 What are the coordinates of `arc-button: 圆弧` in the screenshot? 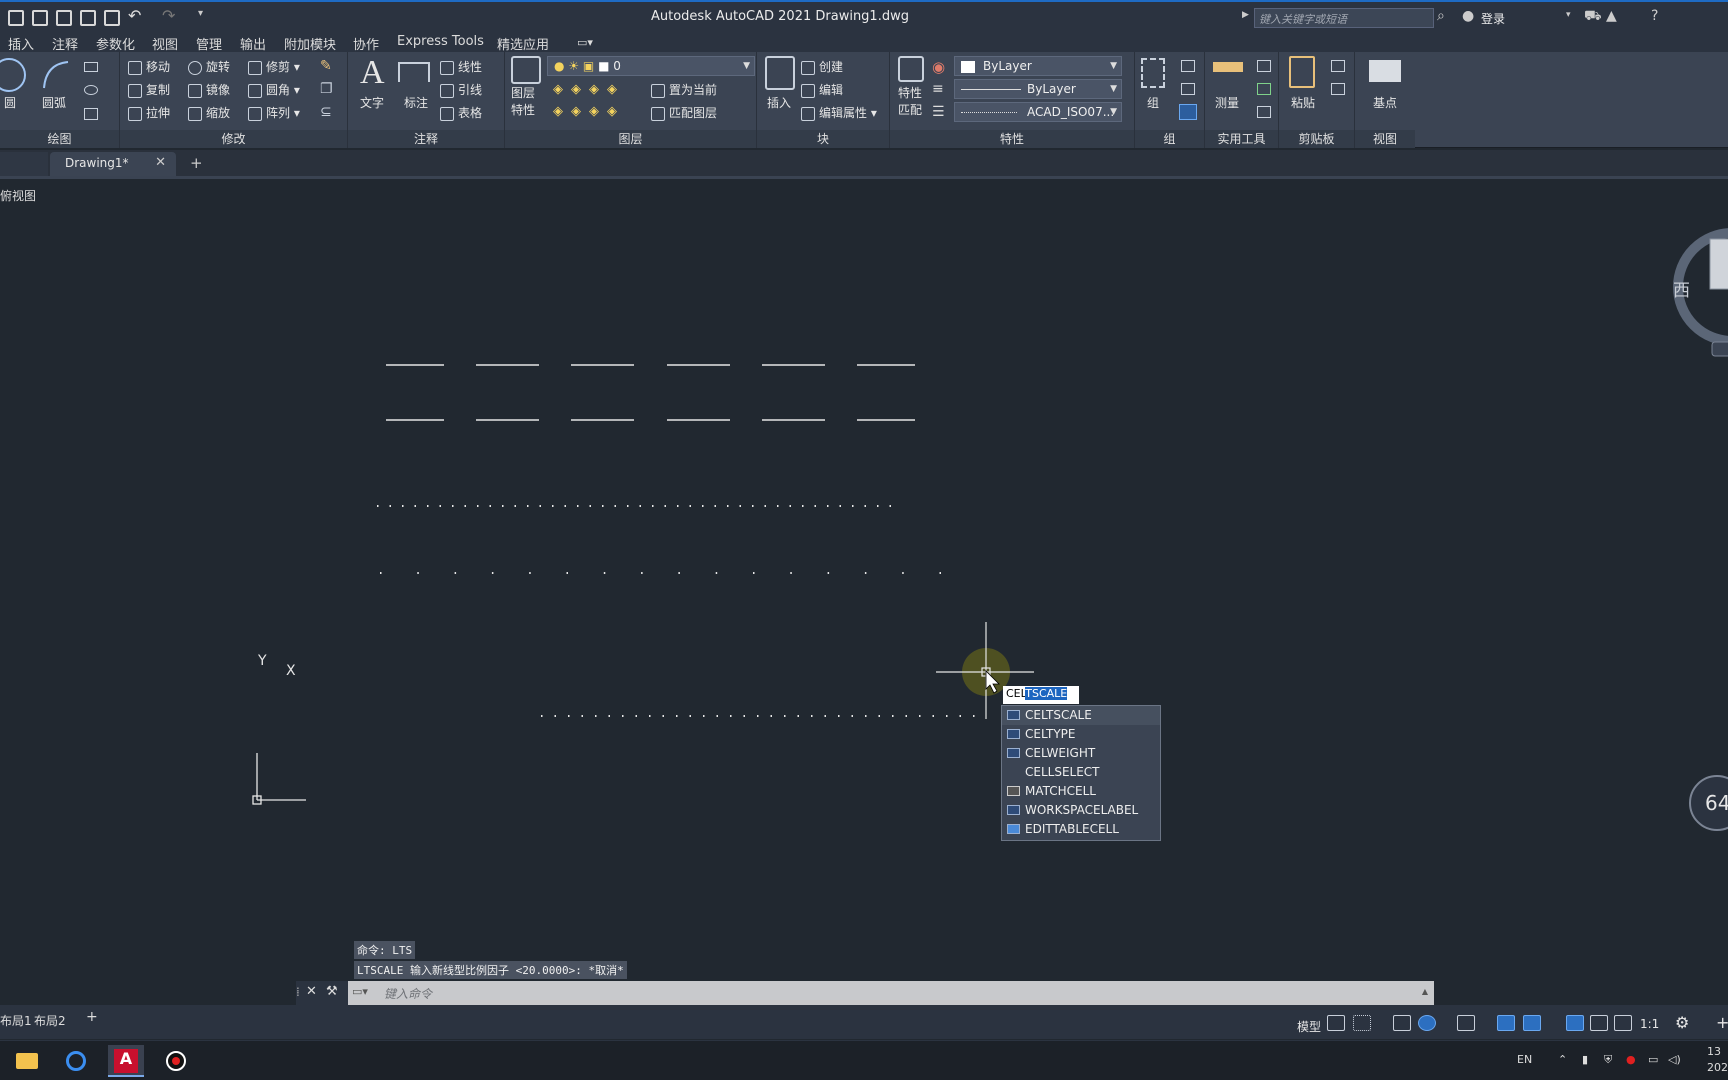 It's located at (54, 102).